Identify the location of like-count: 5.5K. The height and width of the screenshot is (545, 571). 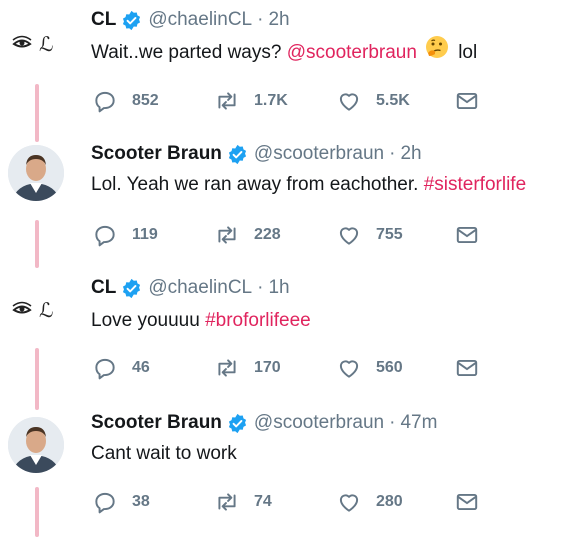
(393, 100).